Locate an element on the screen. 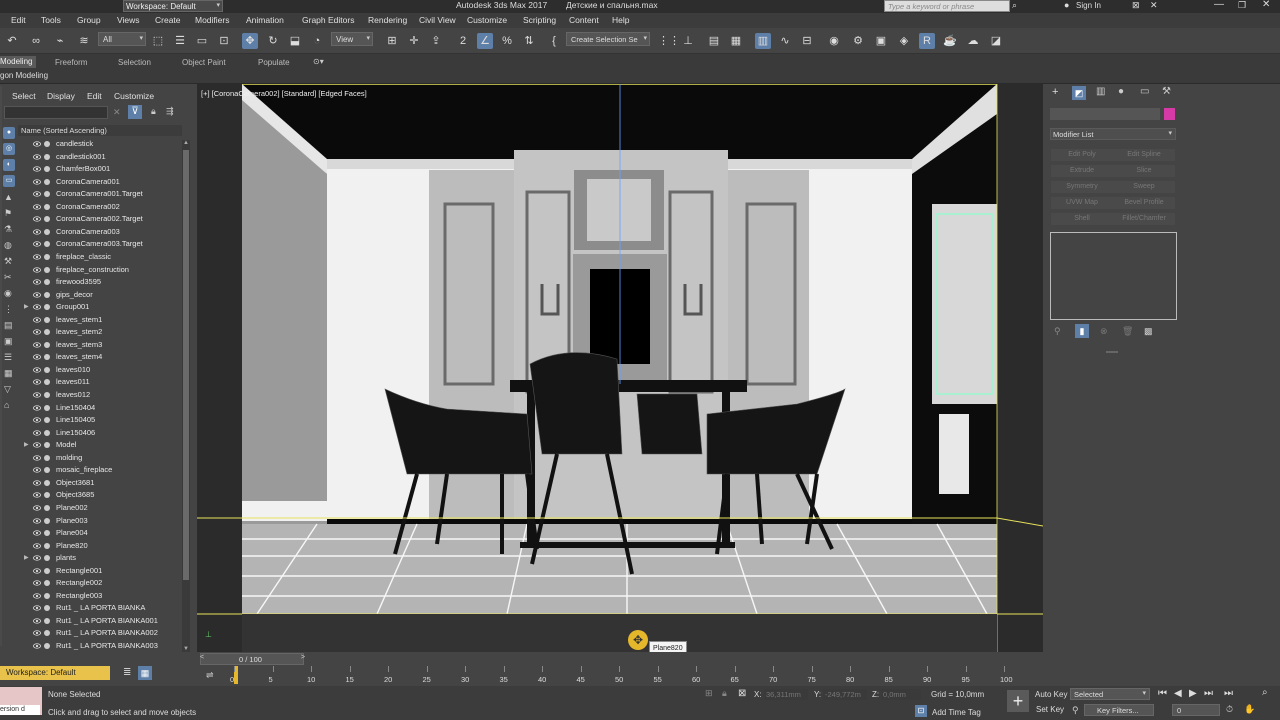  menu-scripting: Scripting is located at coordinates (539, 20).